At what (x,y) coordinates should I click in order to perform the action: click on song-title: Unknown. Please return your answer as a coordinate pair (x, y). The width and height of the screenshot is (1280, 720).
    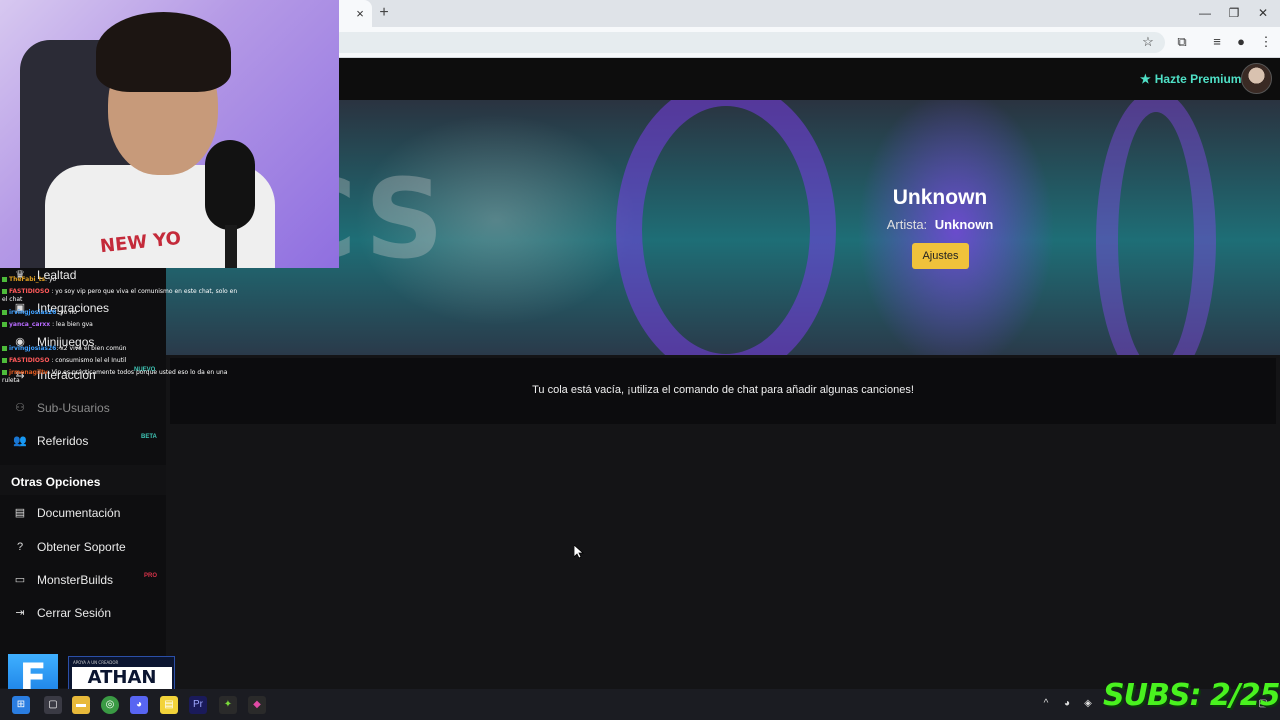
    Looking at the image, I should click on (940, 197).